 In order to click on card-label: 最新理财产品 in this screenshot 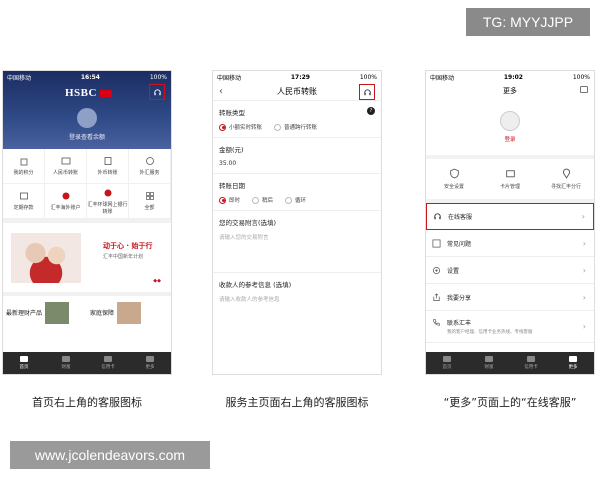, I will do `click(24, 313)`.